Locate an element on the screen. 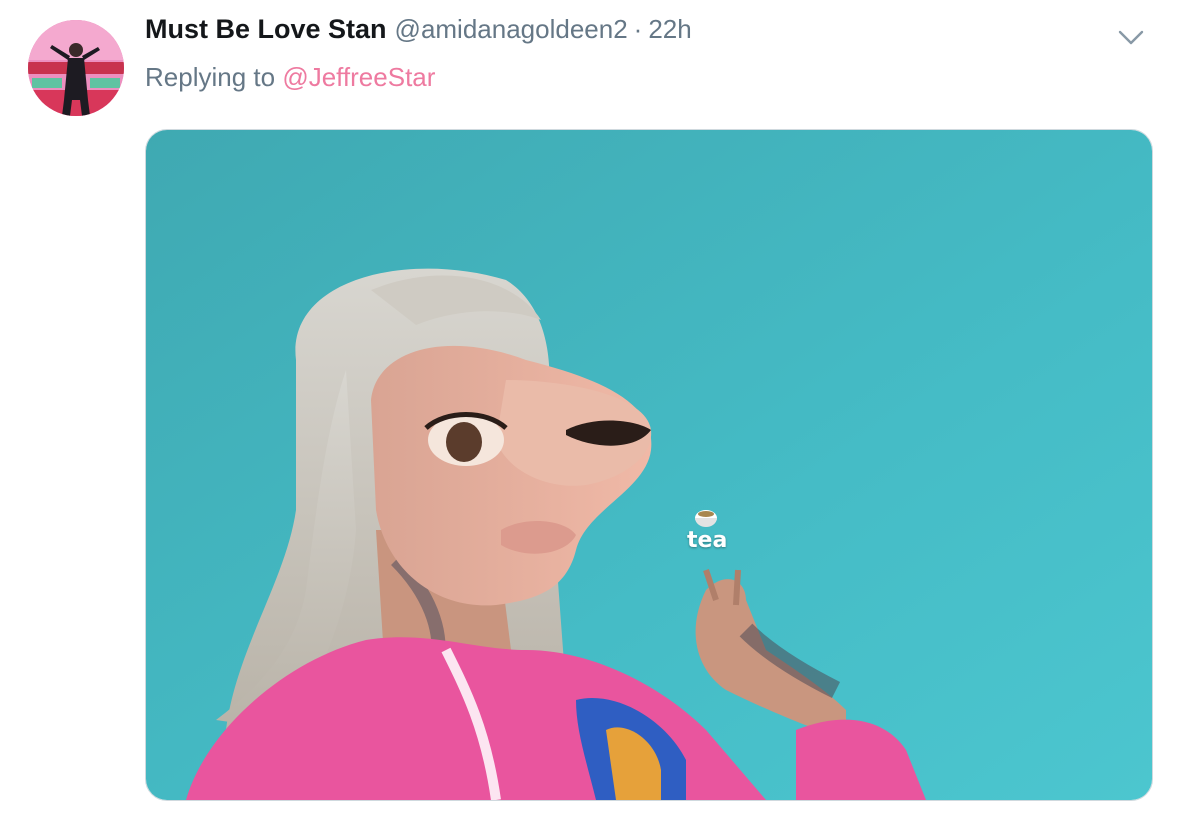 The height and width of the screenshot is (818, 1186). user-handle: @amidanagoldeen2 is located at coordinates (511, 29).